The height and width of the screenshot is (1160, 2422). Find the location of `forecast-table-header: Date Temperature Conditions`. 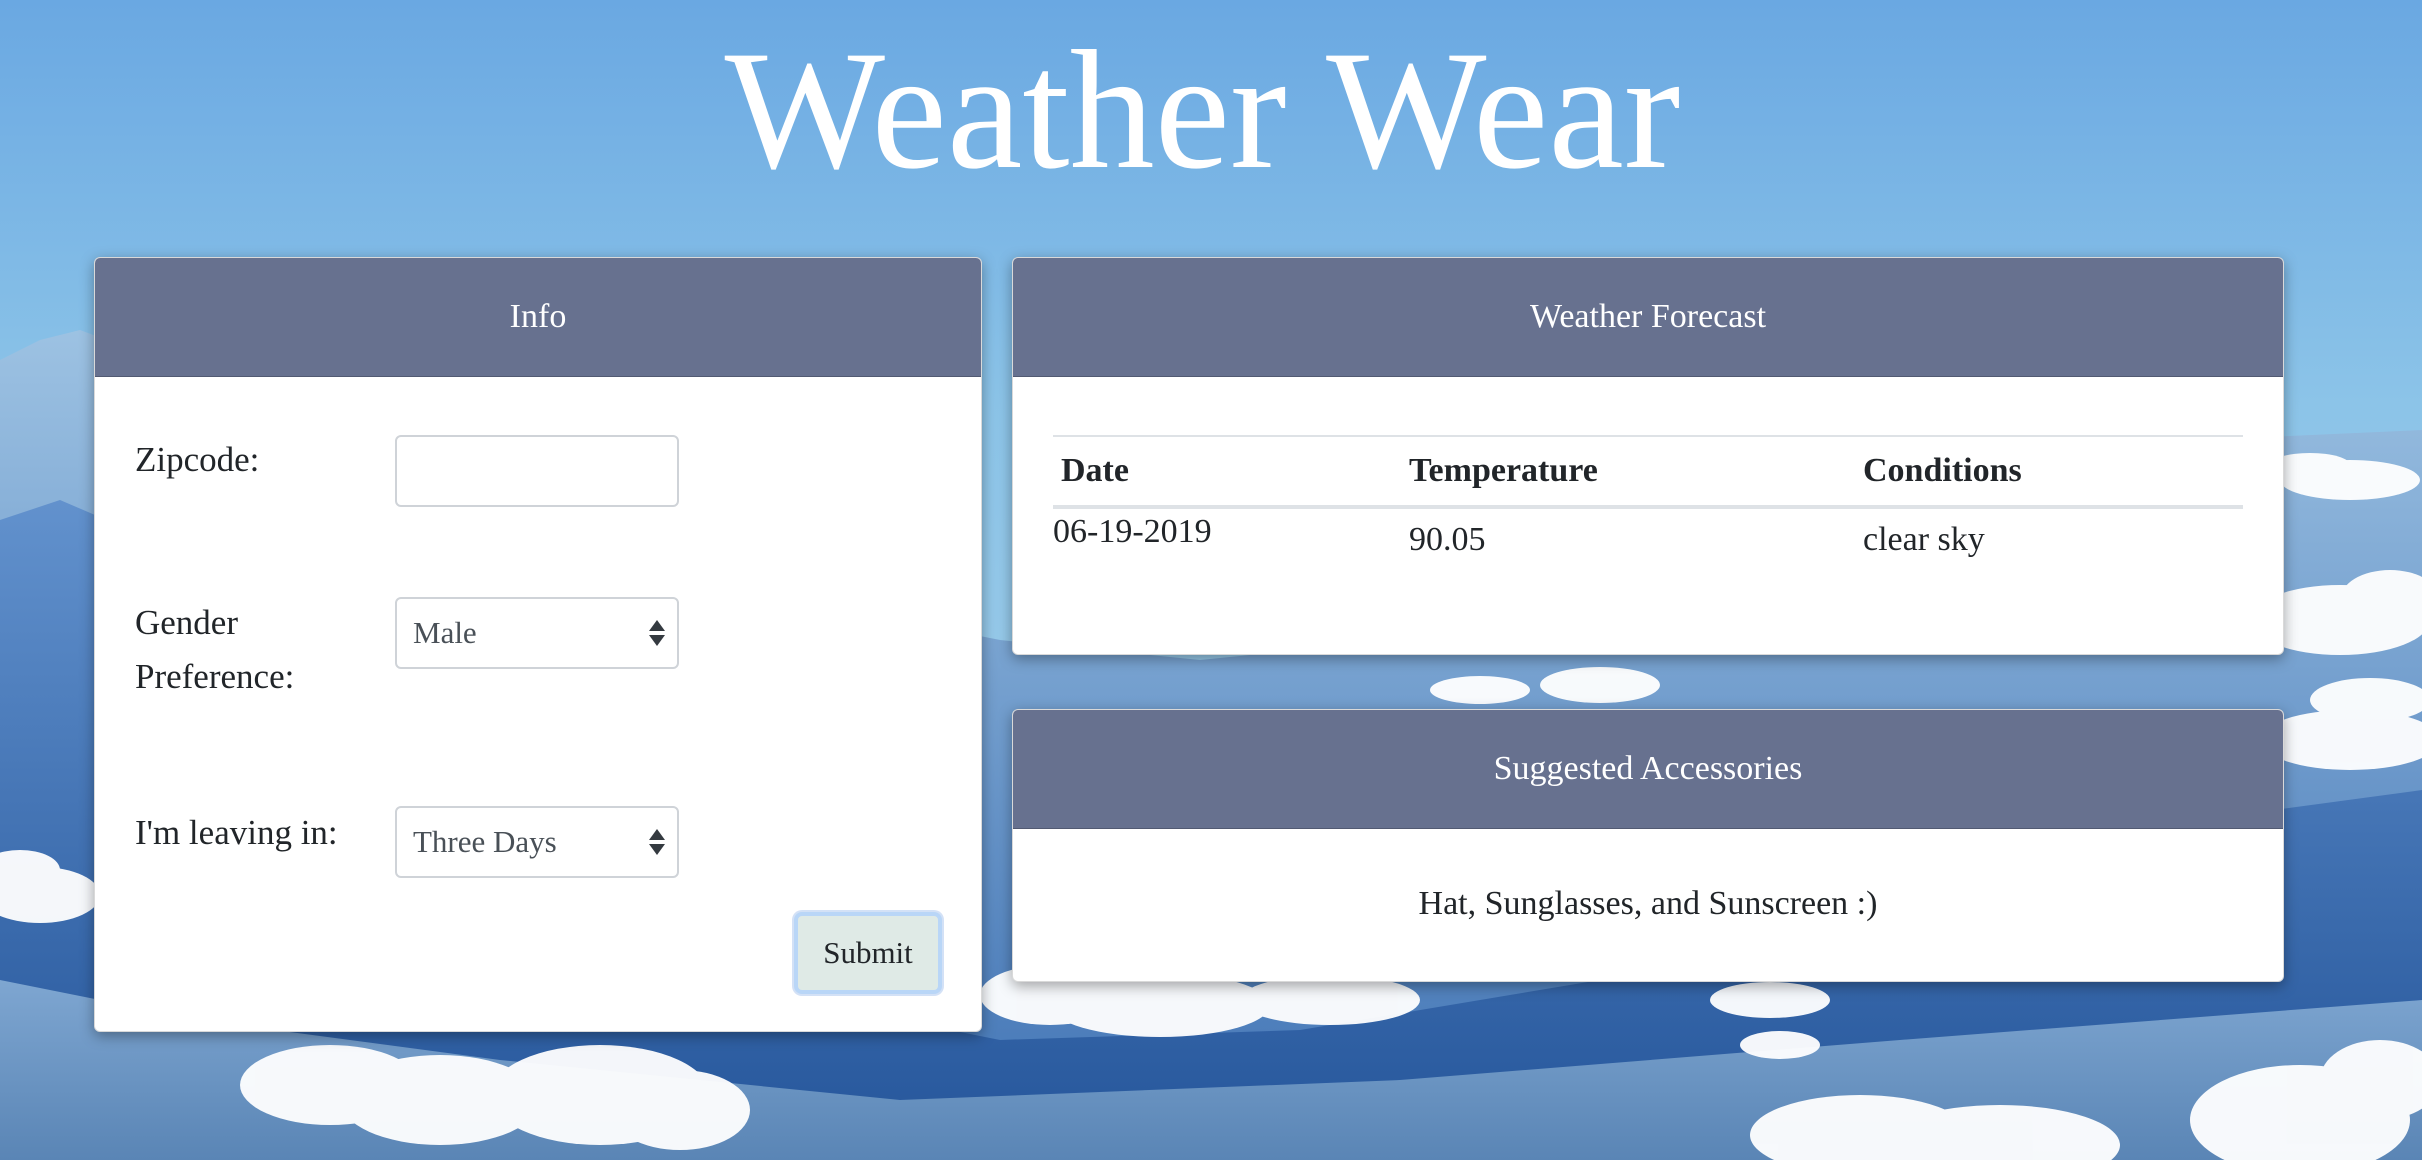

forecast-table-header: Date Temperature Conditions is located at coordinates (1648, 473).